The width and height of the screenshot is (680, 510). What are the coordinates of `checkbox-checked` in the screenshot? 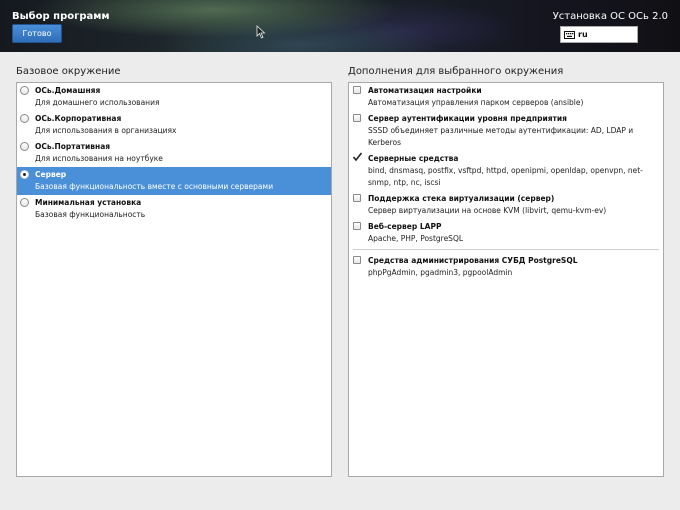 It's located at (357, 157).